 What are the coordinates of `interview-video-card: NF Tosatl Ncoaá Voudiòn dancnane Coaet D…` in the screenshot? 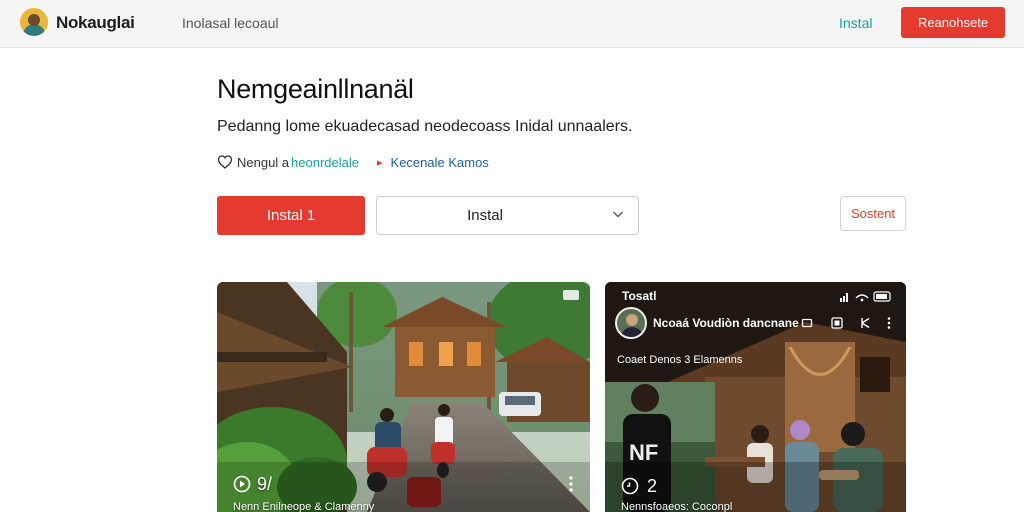 It's located at (755, 397).